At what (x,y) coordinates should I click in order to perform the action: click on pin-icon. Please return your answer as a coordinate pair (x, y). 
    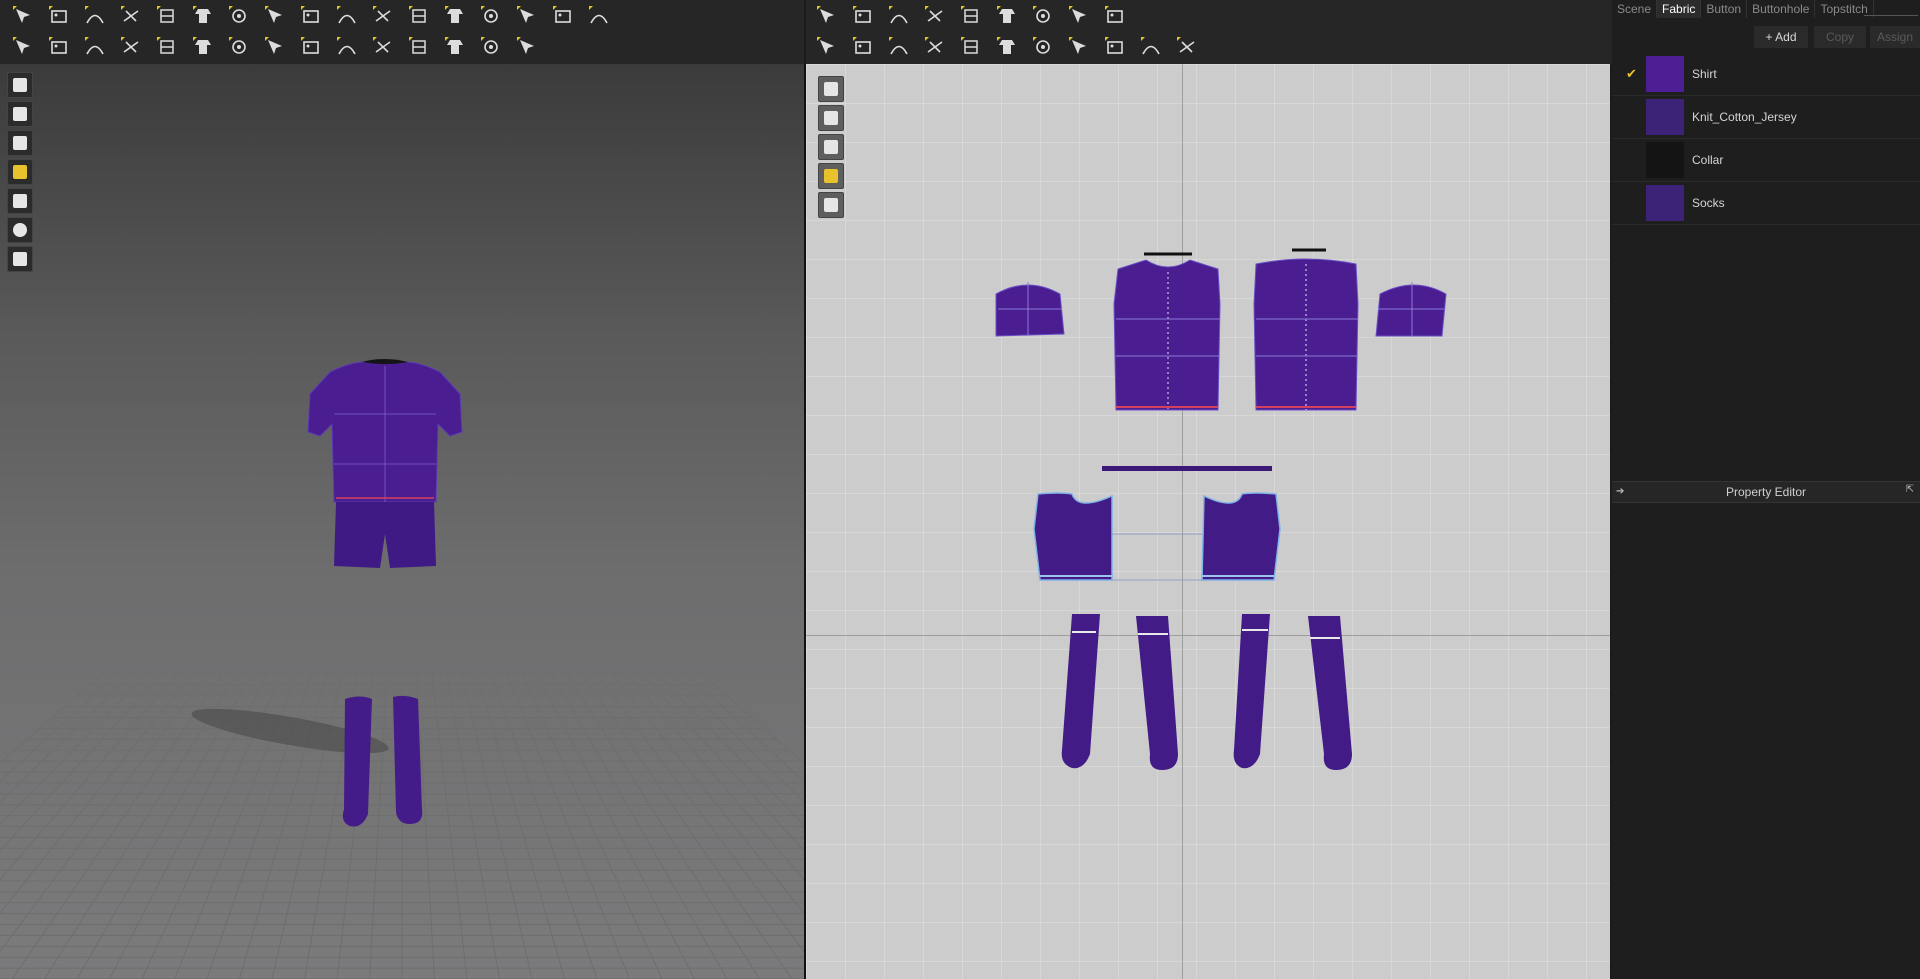
    Looking at the image, I should click on (239, 16).